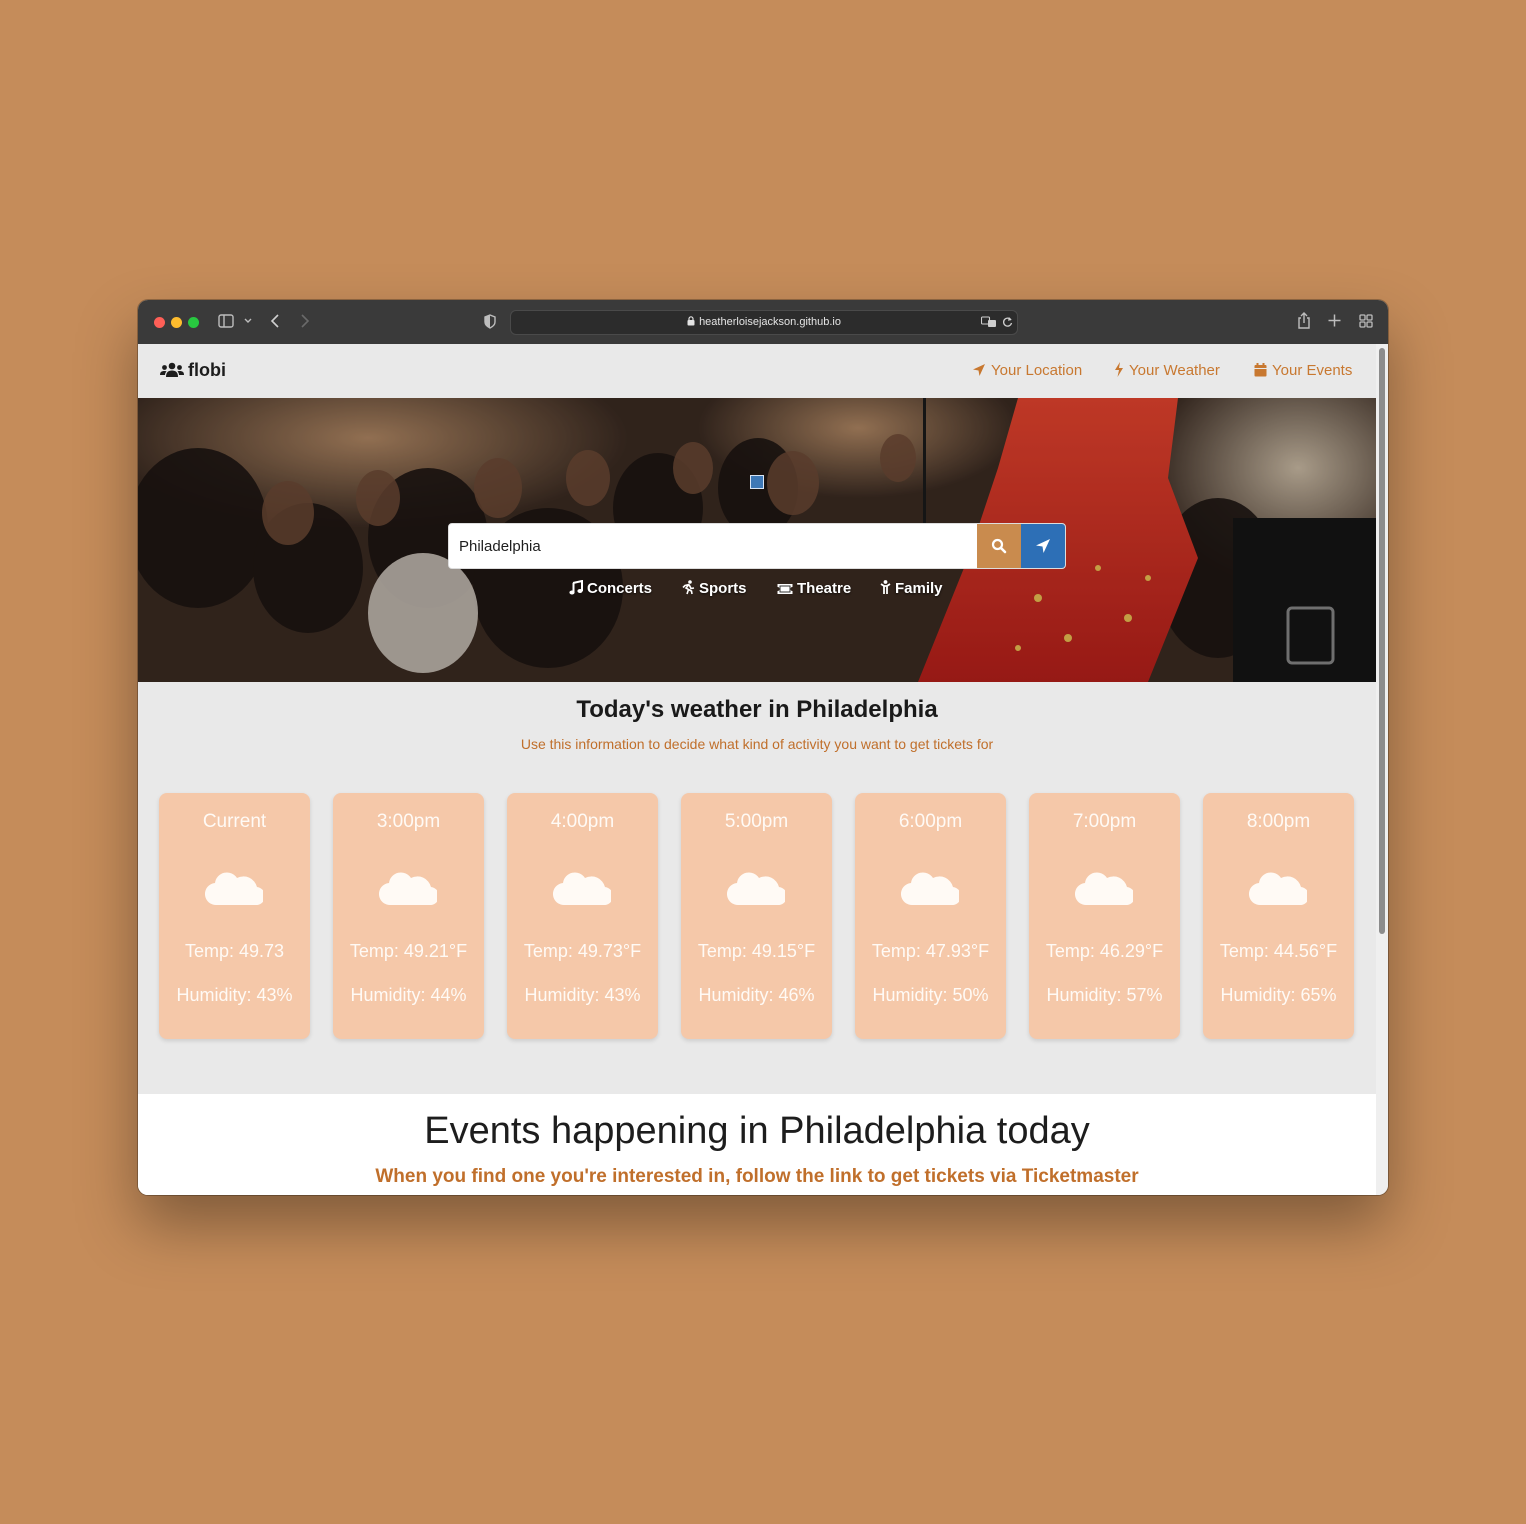  Describe the element at coordinates (691, 321) in the screenshot. I see `lock-icon` at that location.